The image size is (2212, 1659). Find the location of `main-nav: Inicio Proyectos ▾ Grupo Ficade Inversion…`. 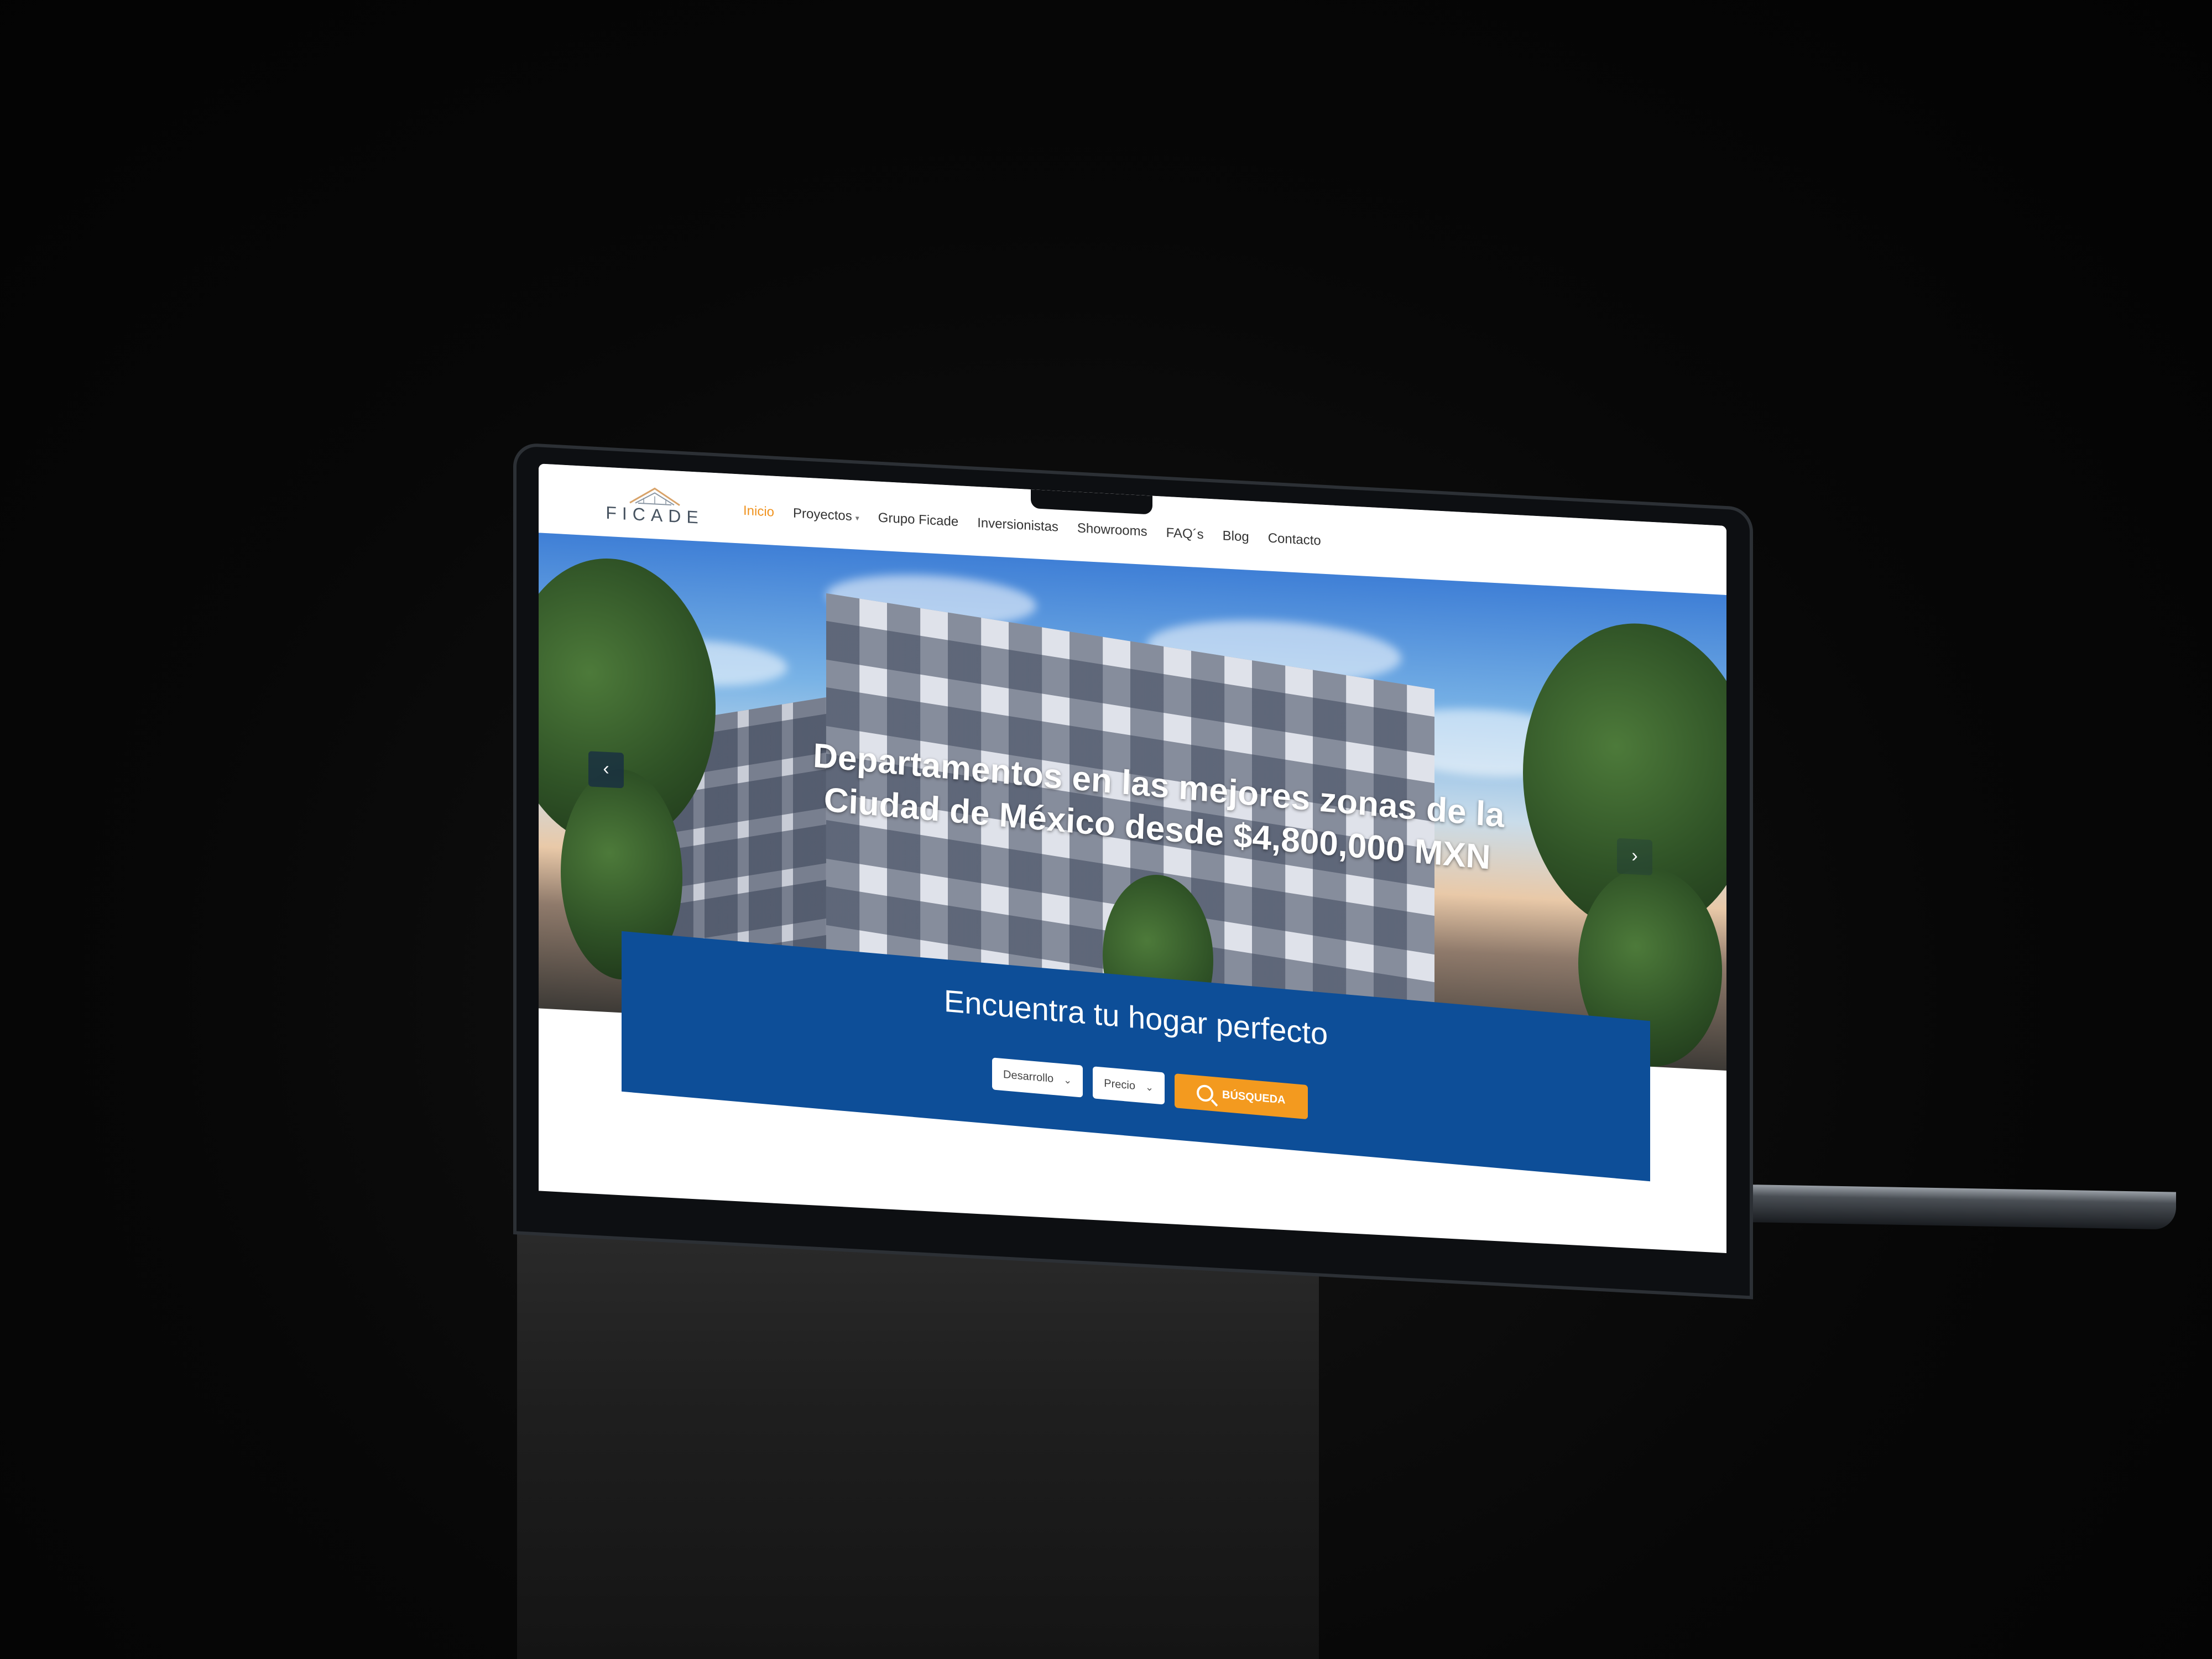

main-nav: Inicio Proyectos ▾ Grupo Ficade Inversion… is located at coordinates (1032, 526).